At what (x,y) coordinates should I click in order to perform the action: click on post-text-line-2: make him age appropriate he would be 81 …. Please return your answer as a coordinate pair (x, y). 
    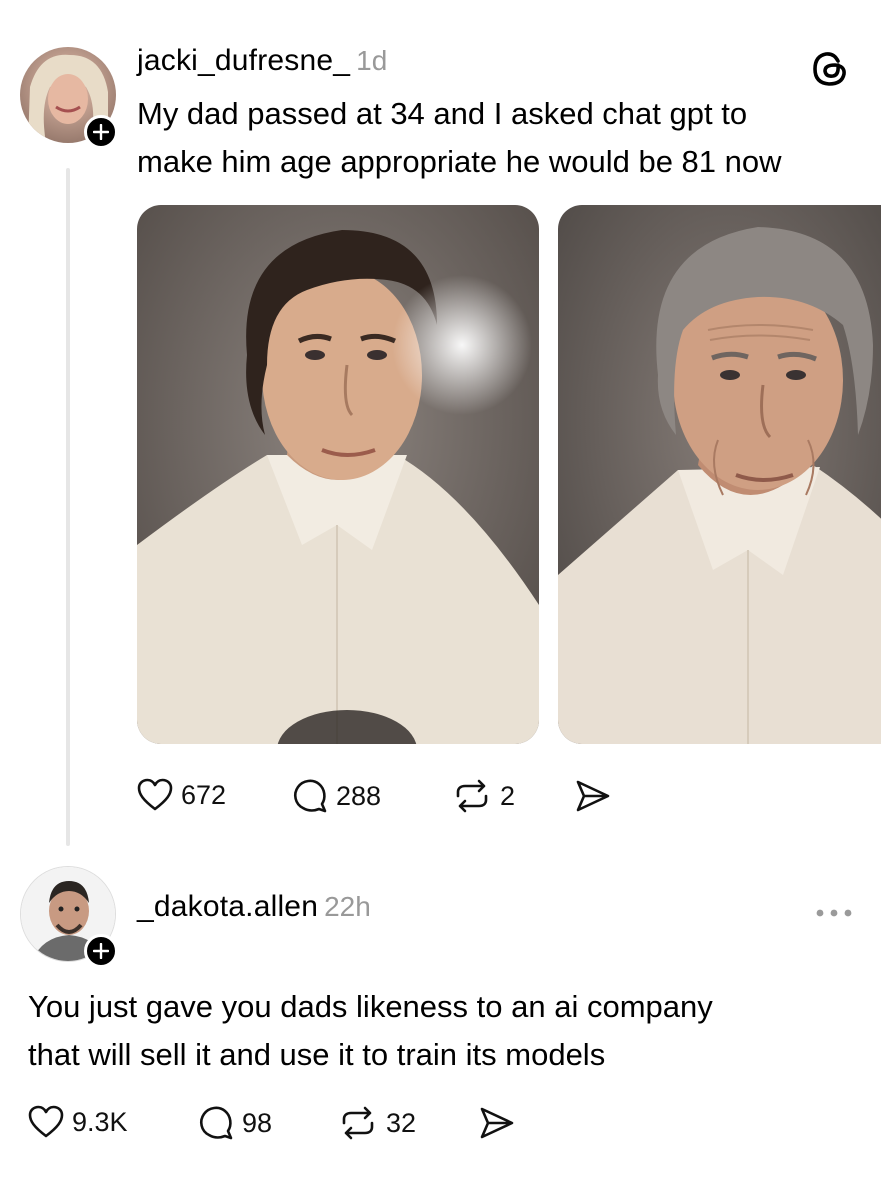
    Looking at the image, I should click on (459, 161).